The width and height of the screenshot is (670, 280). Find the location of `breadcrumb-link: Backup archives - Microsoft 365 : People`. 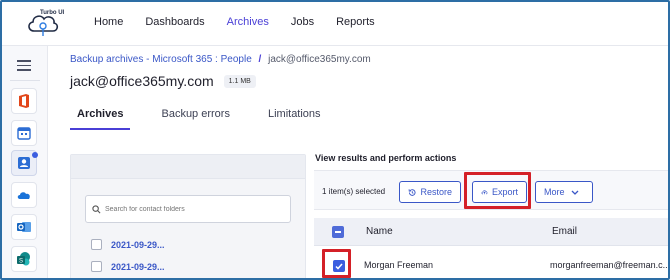

breadcrumb-link: Backup archives - Microsoft 365 : People is located at coordinates (161, 59).